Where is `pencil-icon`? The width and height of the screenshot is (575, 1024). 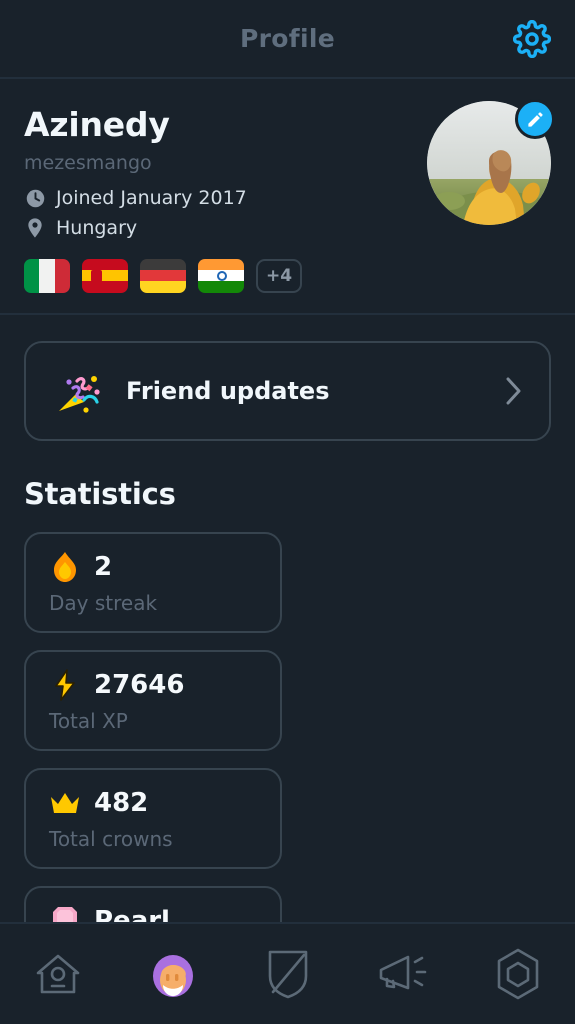
pencil-icon is located at coordinates (535, 119).